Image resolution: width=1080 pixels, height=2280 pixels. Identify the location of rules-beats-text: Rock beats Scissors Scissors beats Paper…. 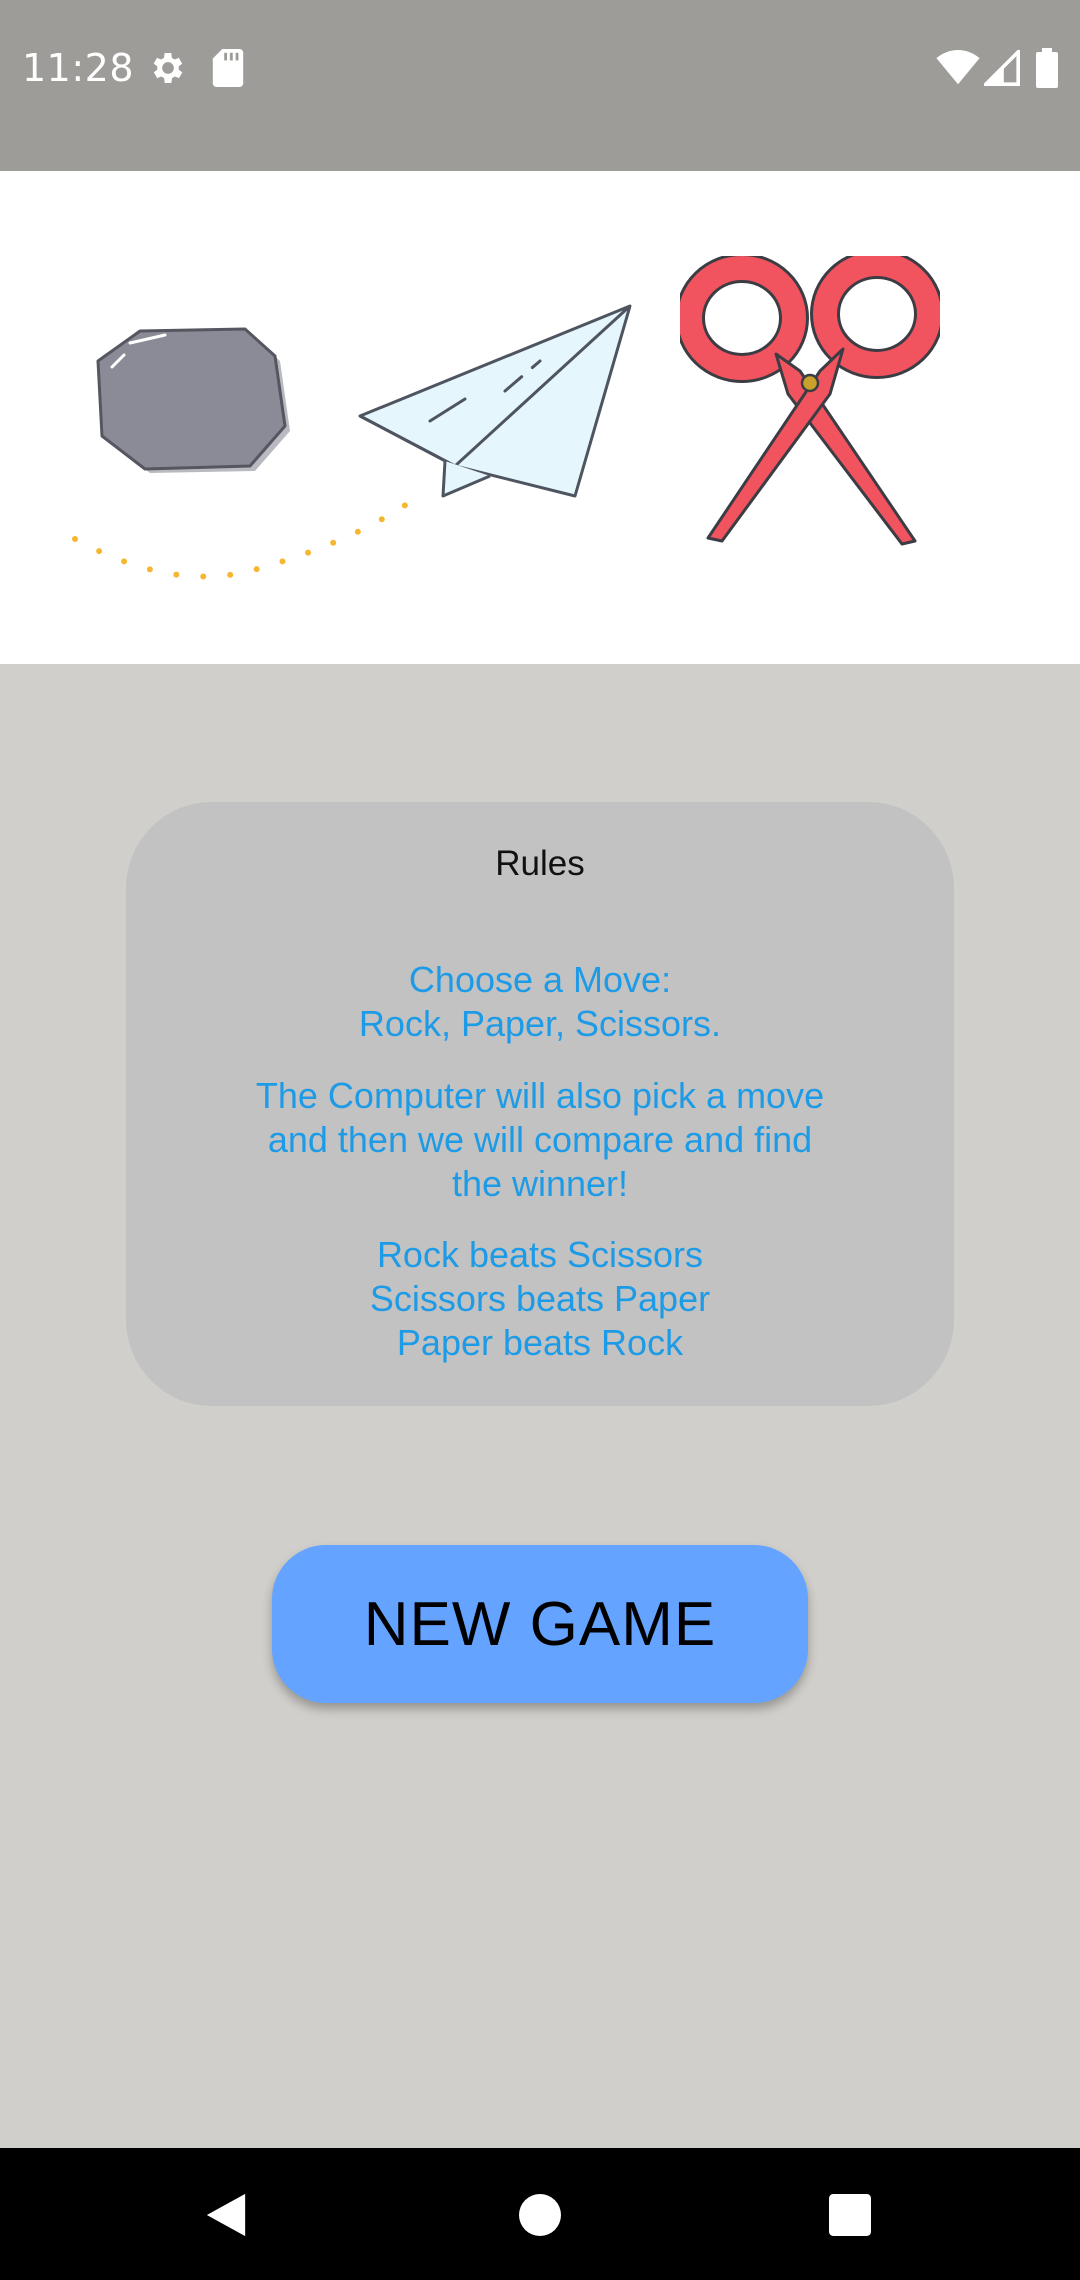
(540, 1298).